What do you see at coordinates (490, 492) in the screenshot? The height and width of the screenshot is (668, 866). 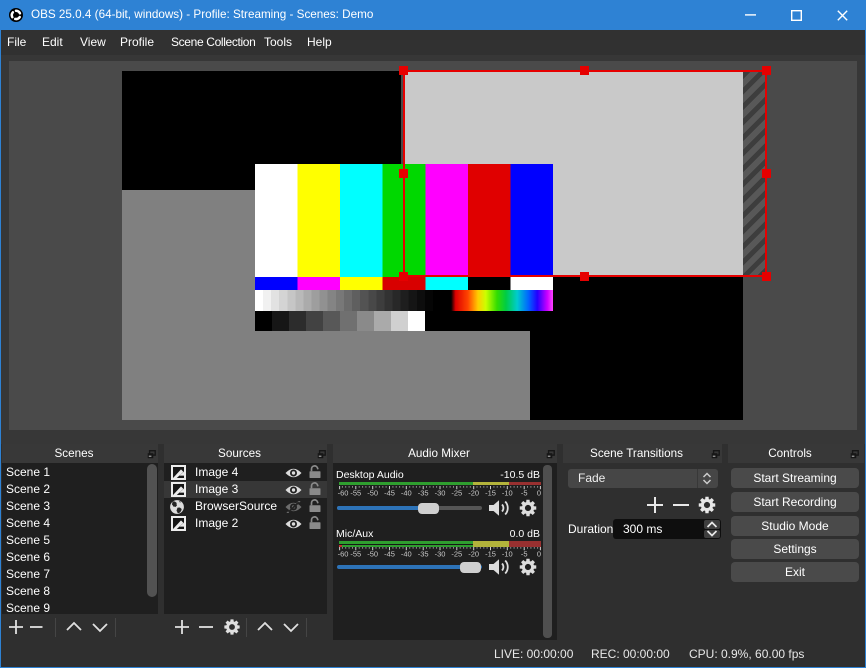 I see `svg-text: -15` at bounding box center [490, 492].